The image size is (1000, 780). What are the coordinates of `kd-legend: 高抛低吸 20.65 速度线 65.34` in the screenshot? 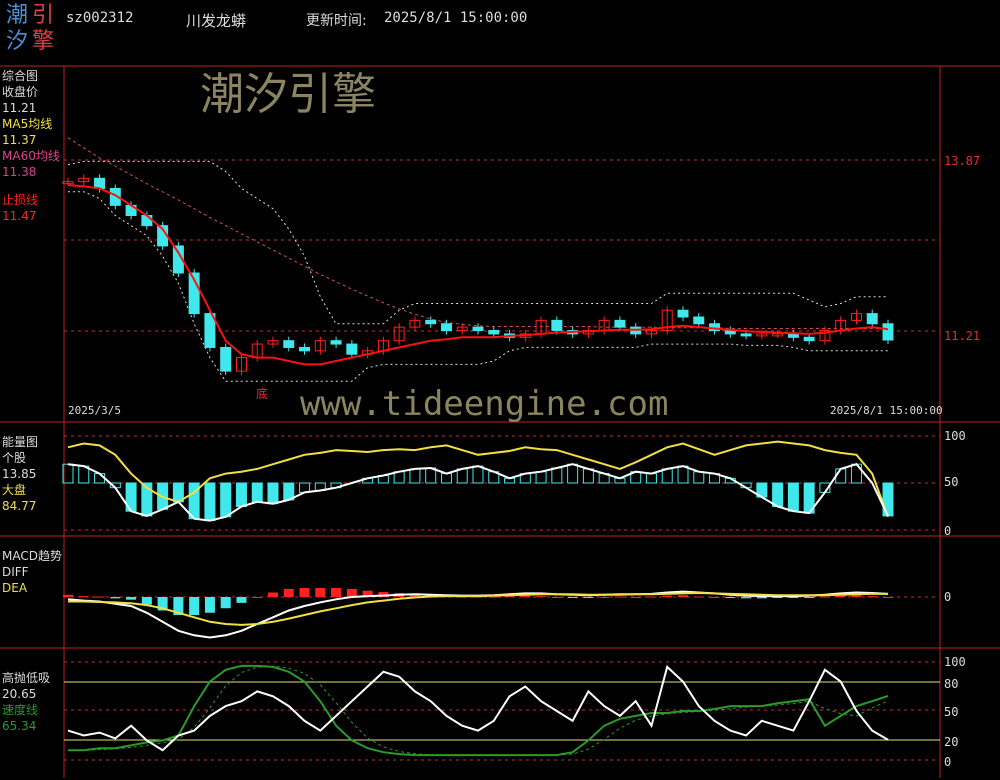 It's located at (26, 702).